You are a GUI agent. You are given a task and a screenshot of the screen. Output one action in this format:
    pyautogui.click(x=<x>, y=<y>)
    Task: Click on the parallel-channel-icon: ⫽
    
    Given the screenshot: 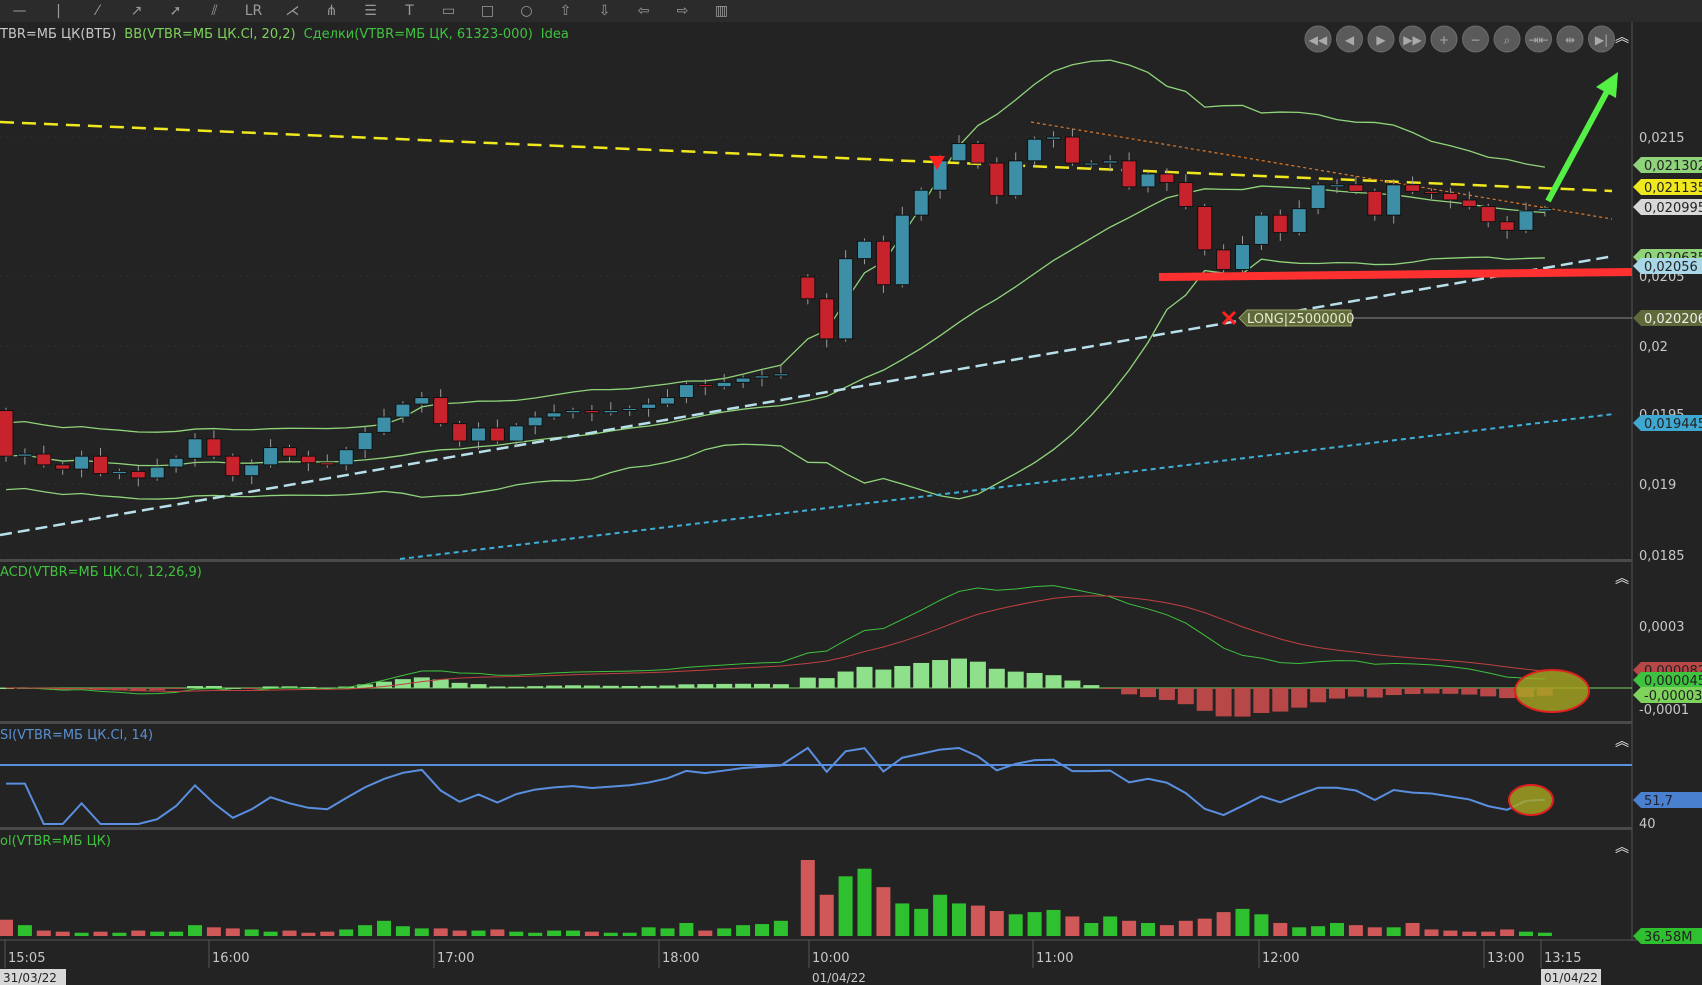 What is the action you would take?
    pyautogui.click(x=214, y=11)
    